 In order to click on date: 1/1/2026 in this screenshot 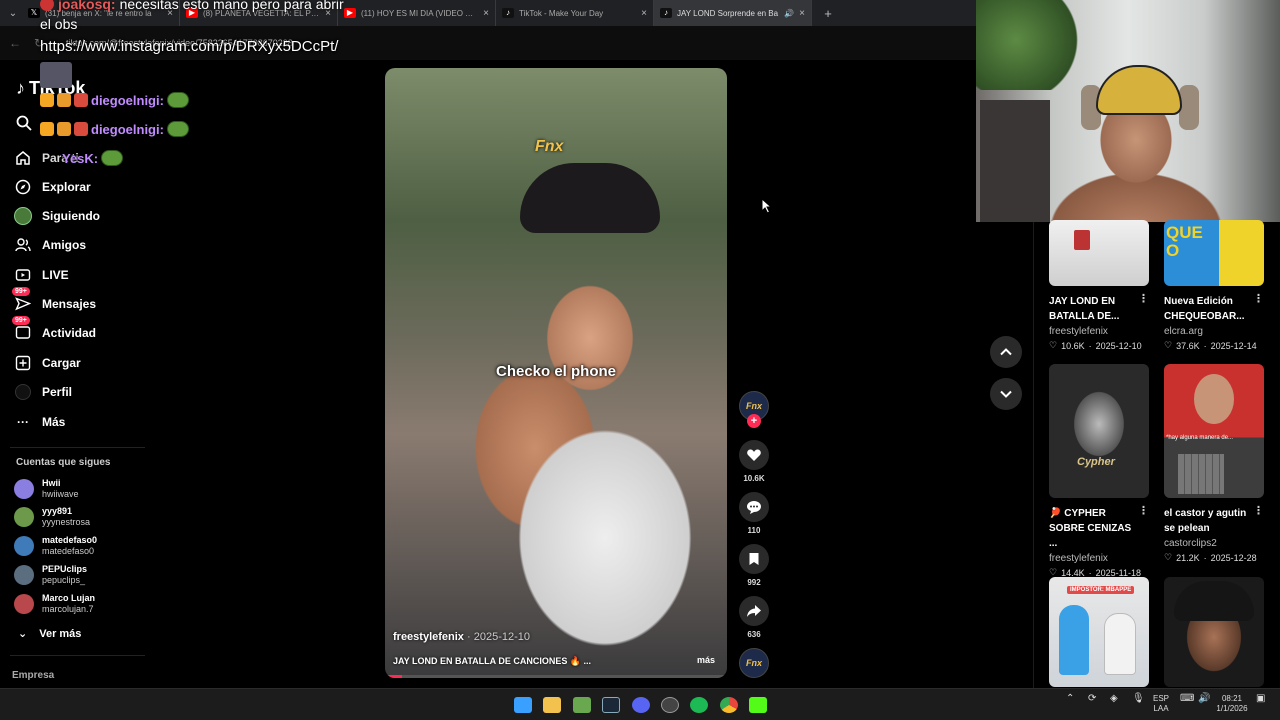, I will do `click(1232, 708)`.